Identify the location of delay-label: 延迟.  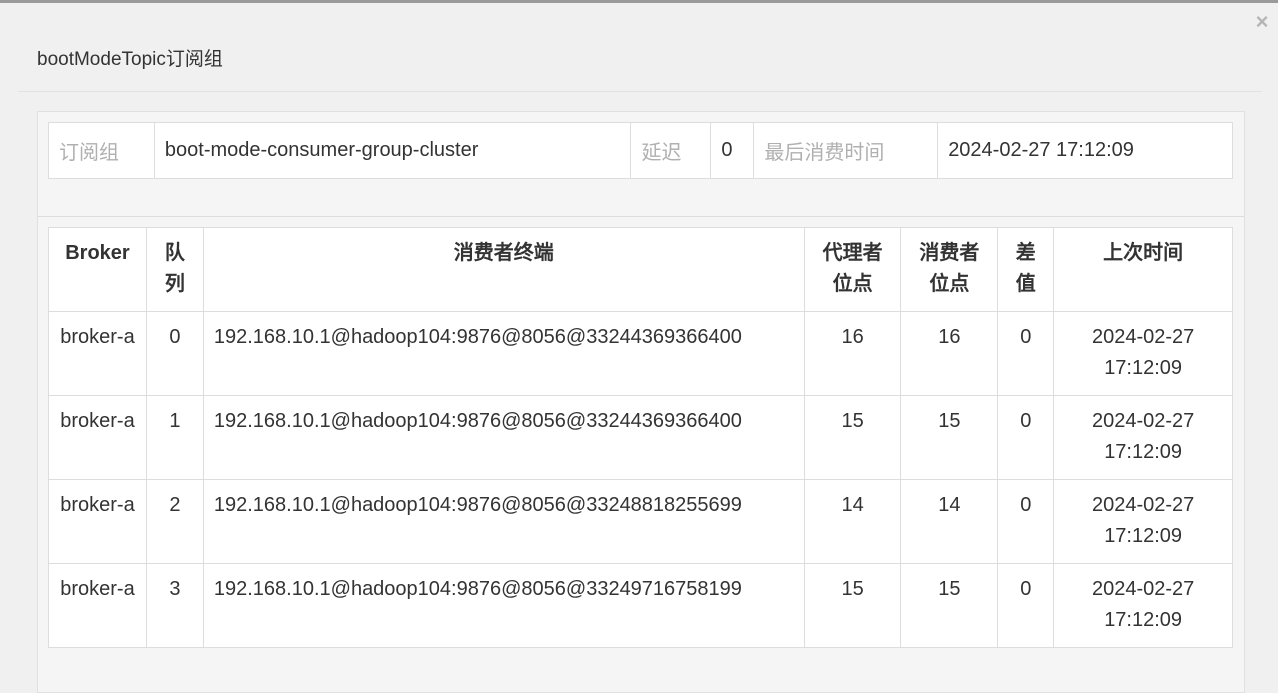
(671, 150).